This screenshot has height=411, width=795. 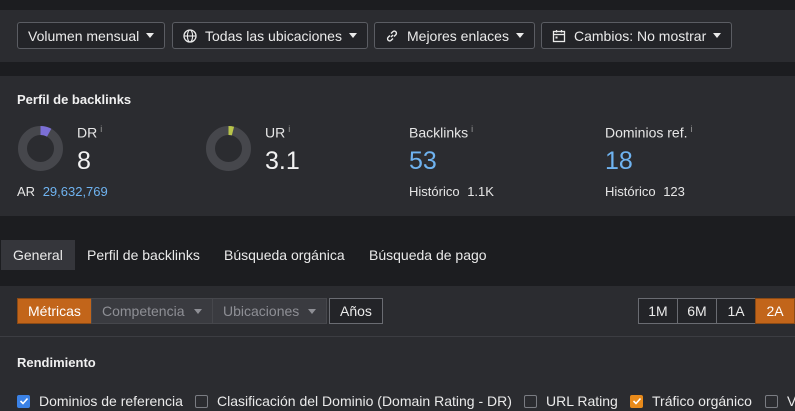 I want to click on links-dropdown: Mejores enlaces, so click(x=454, y=35).